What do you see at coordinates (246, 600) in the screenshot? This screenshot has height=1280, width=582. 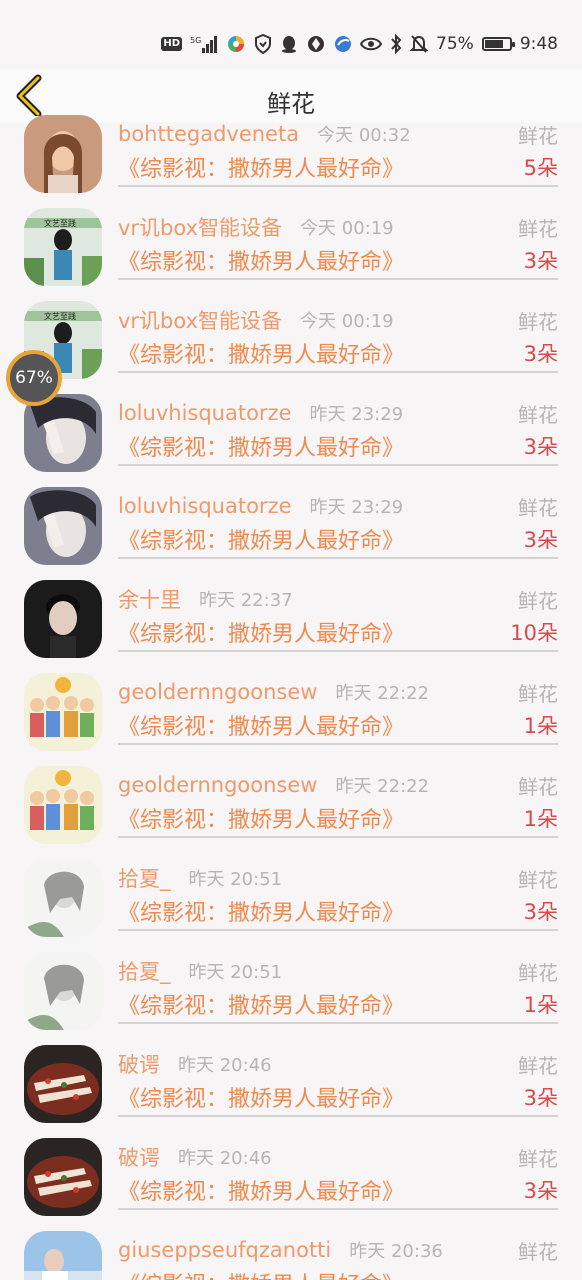 I see `gift-time: 昨天 22:37` at bounding box center [246, 600].